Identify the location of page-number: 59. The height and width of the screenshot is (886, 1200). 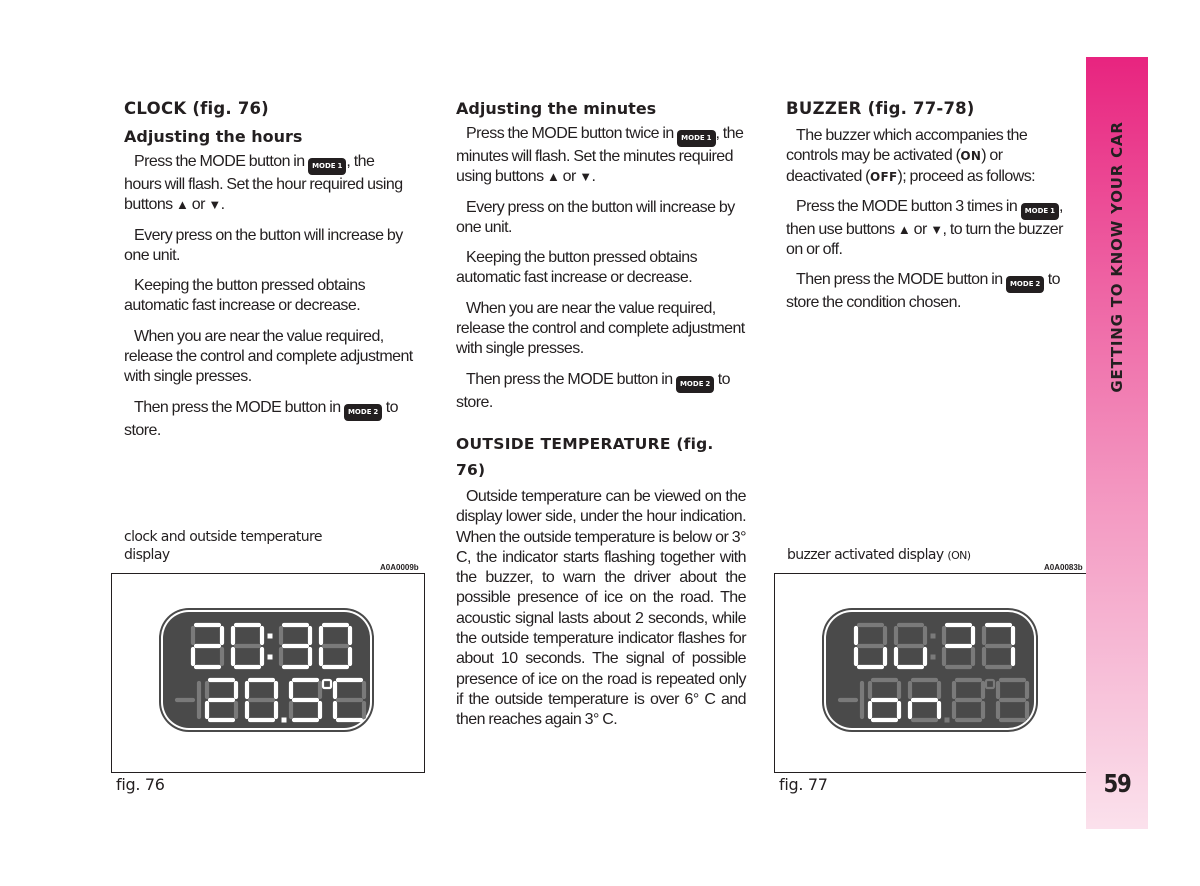
(1117, 783).